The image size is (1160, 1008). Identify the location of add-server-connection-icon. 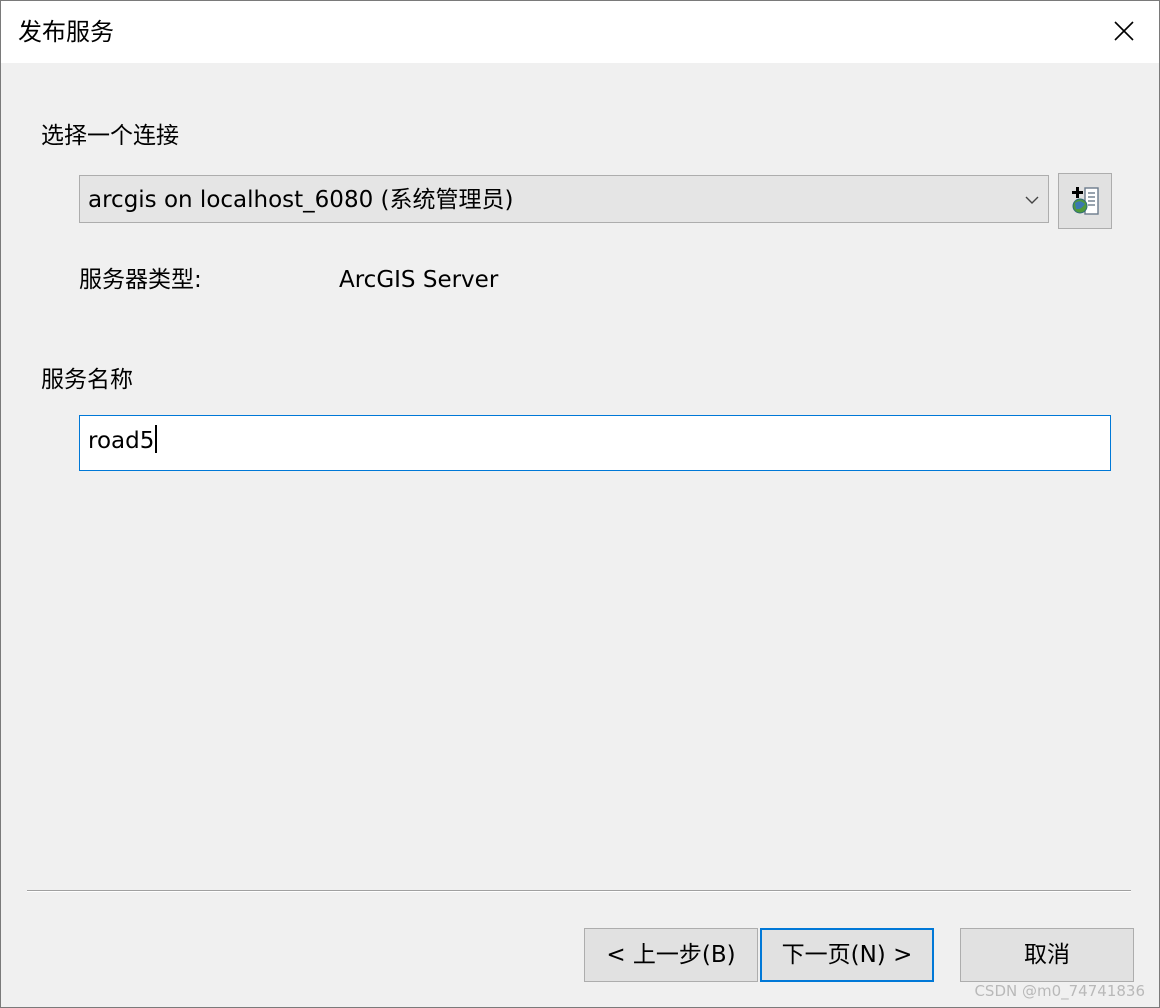
(1085, 201).